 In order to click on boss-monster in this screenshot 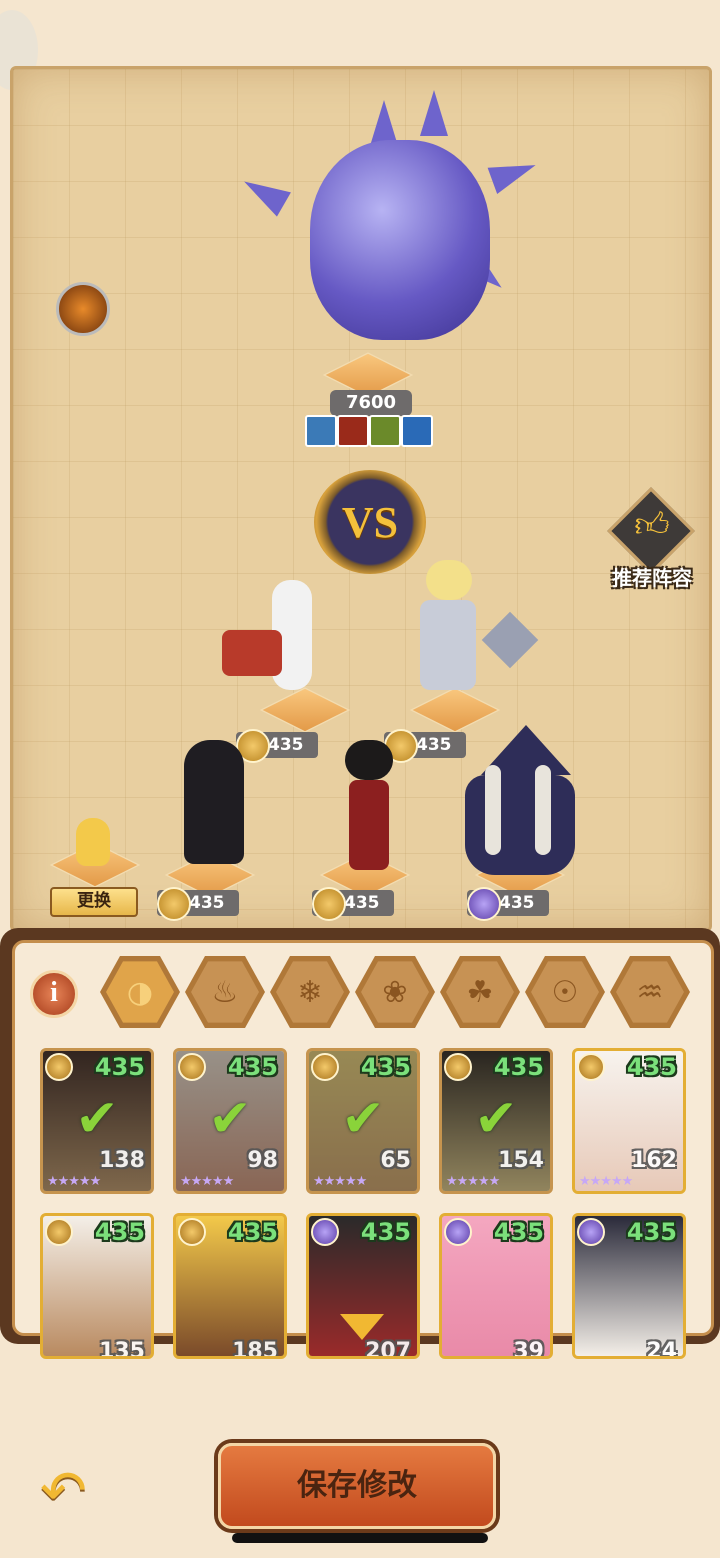, I will do `click(389, 225)`.